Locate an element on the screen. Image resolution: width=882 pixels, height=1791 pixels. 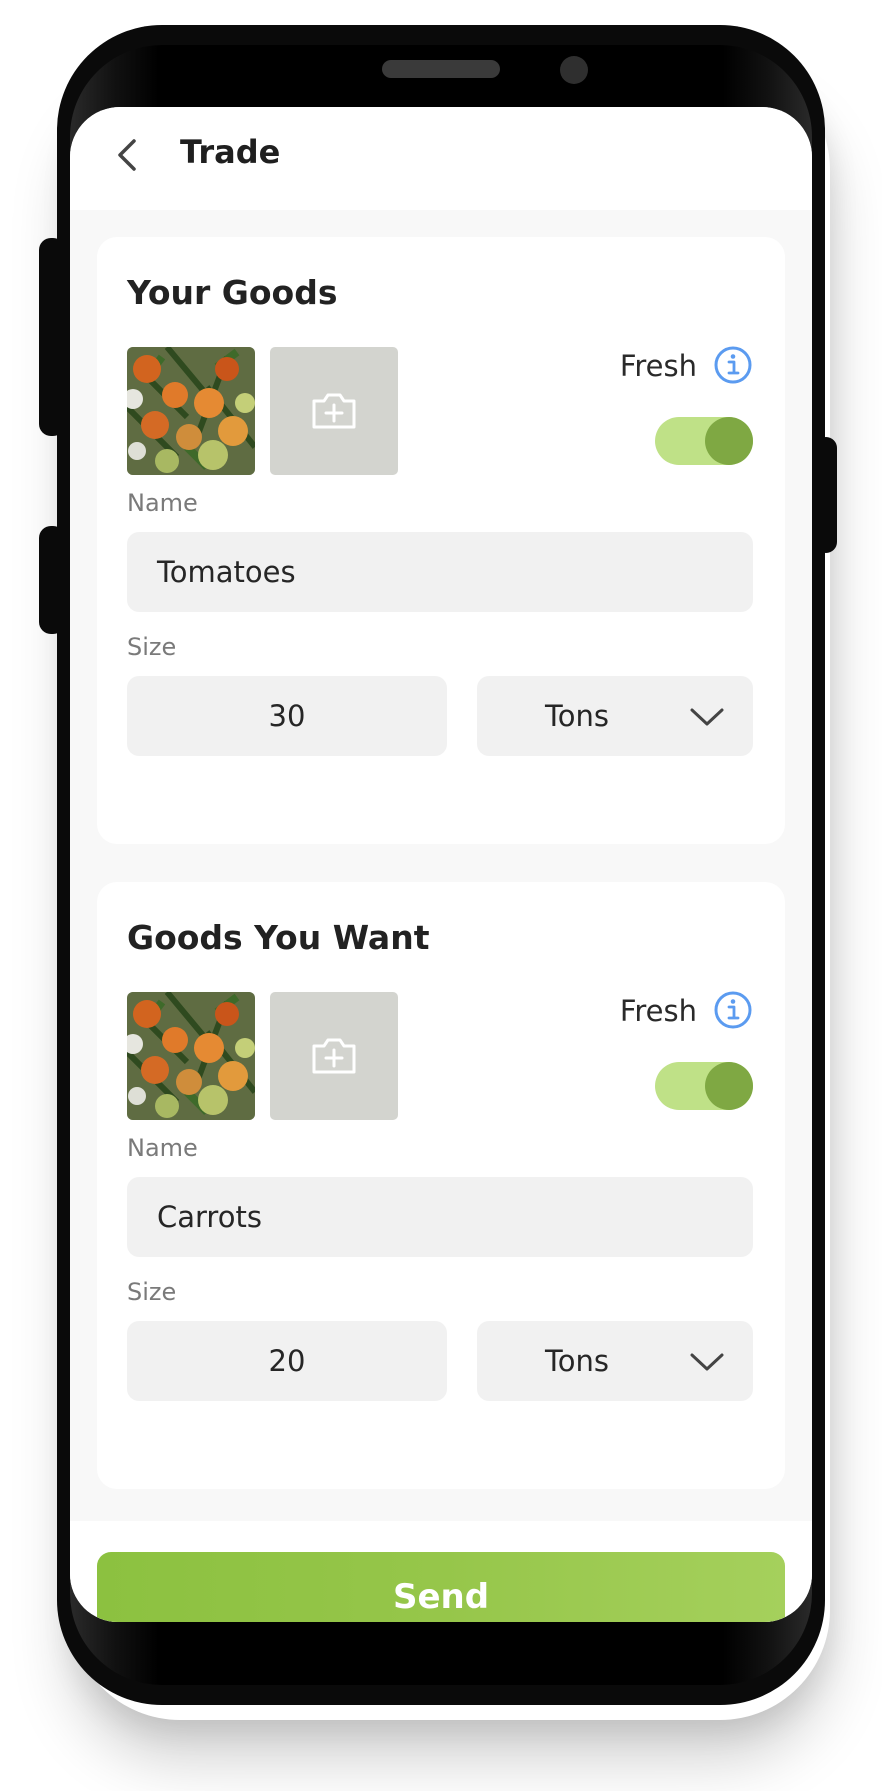
chevron-left-icon is located at coordinates (128, 155).